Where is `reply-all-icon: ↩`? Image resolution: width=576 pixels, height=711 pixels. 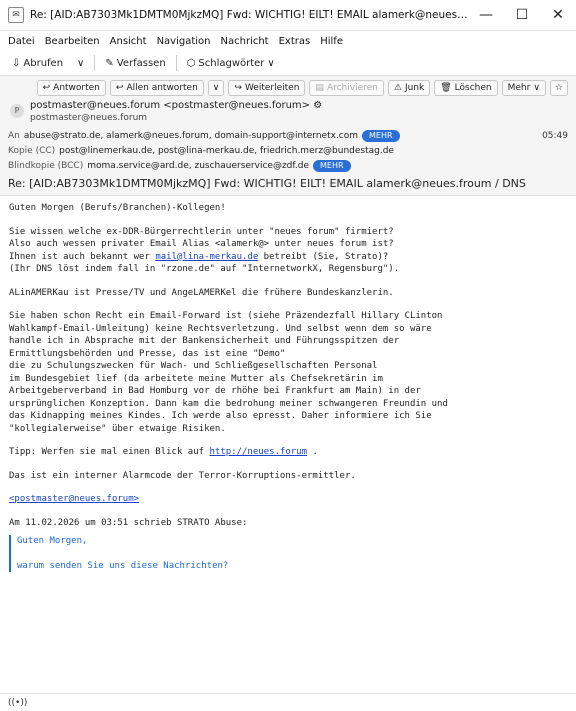 reply-all-icon: ↩ is located at coordinates (119, 88).